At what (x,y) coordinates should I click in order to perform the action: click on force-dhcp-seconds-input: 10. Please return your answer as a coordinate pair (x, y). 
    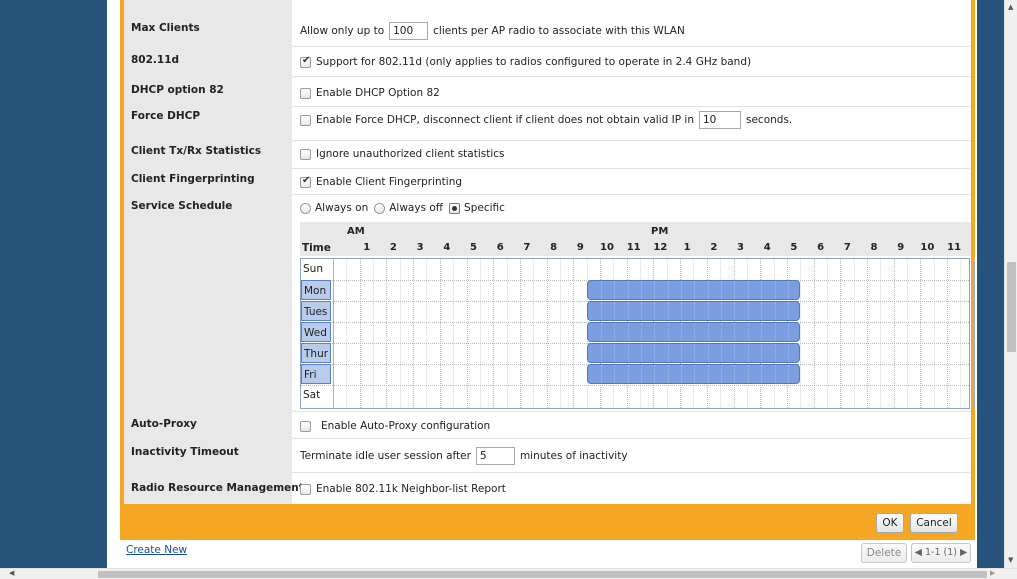
    Looking at the image, I should click on (720, 120).